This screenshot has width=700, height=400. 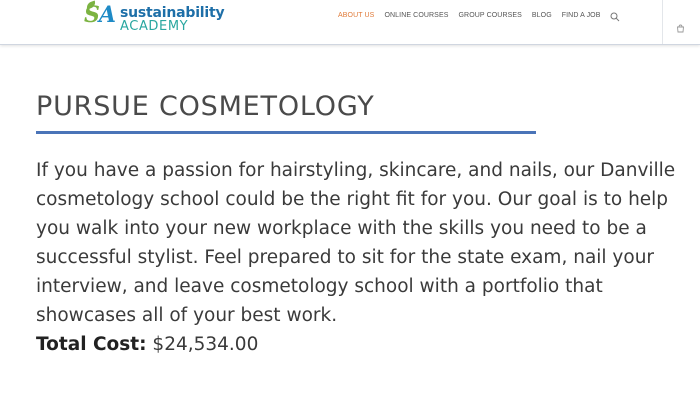 I want to click on nav-item-find-a-job: FIND A JOB, so click(x=581, y=15).